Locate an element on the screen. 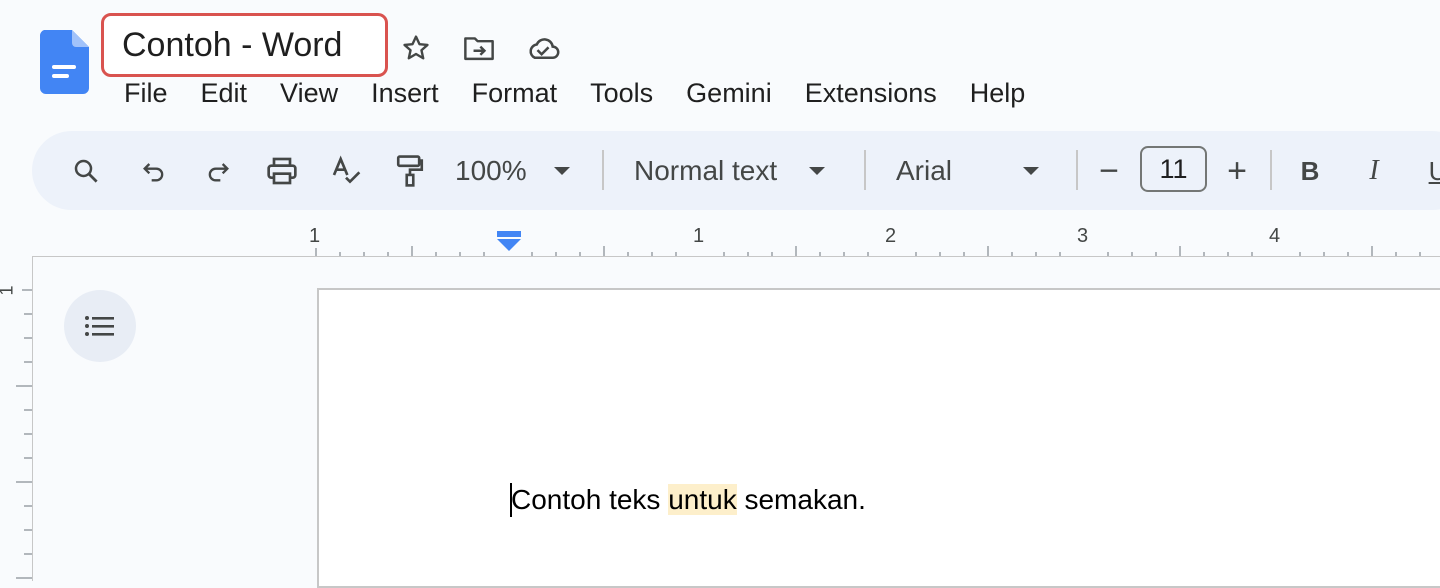  menu-format: Format is located at coordinates (515, 93).